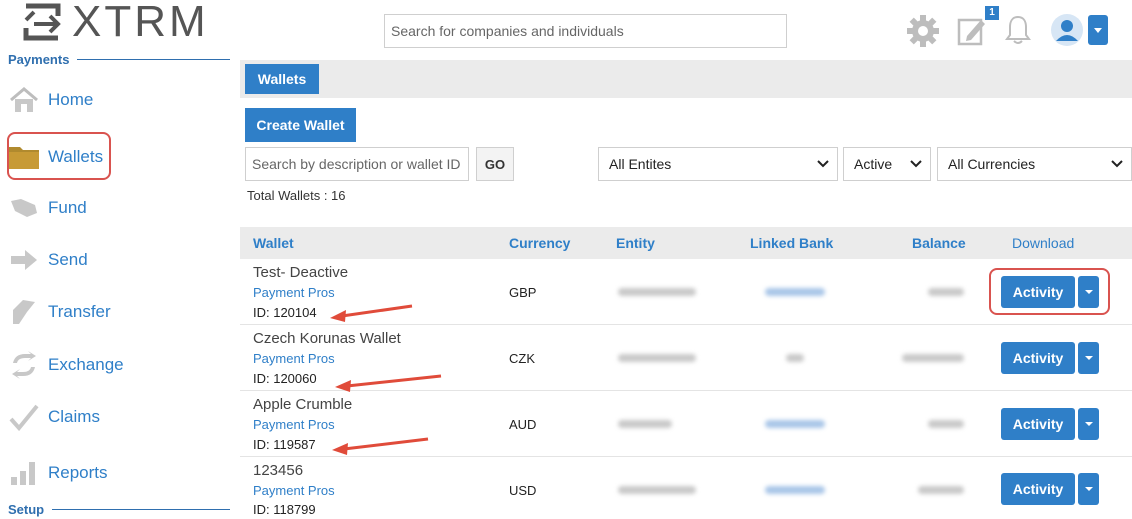  Describe the element at coordinates (68, 259) in the screenshot. I see `sidebar-item-label: Send` at that location.